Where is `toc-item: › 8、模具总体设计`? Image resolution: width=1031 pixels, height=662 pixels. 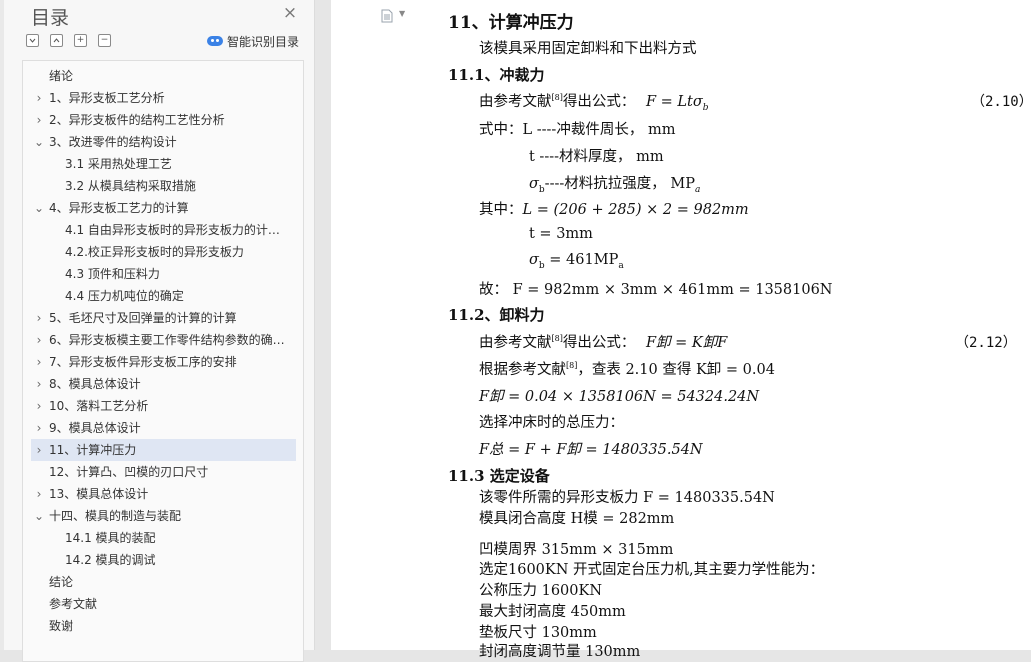 toc-item: › 8、模具总体设计 is located at coordinates (163, 384).